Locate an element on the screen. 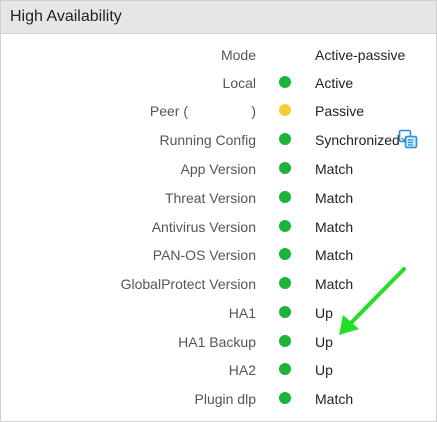 The width and height of the screenshot is (437, 422). row-running-config: Running Config Synchronized is located at coordinates (218, 140).